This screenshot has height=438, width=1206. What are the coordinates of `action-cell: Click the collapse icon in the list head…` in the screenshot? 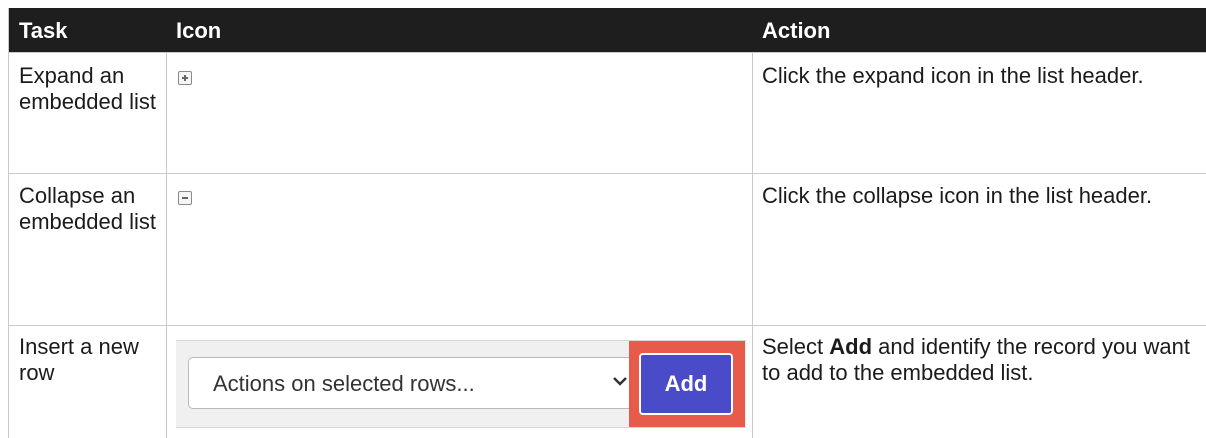 It's located at (957, 195).